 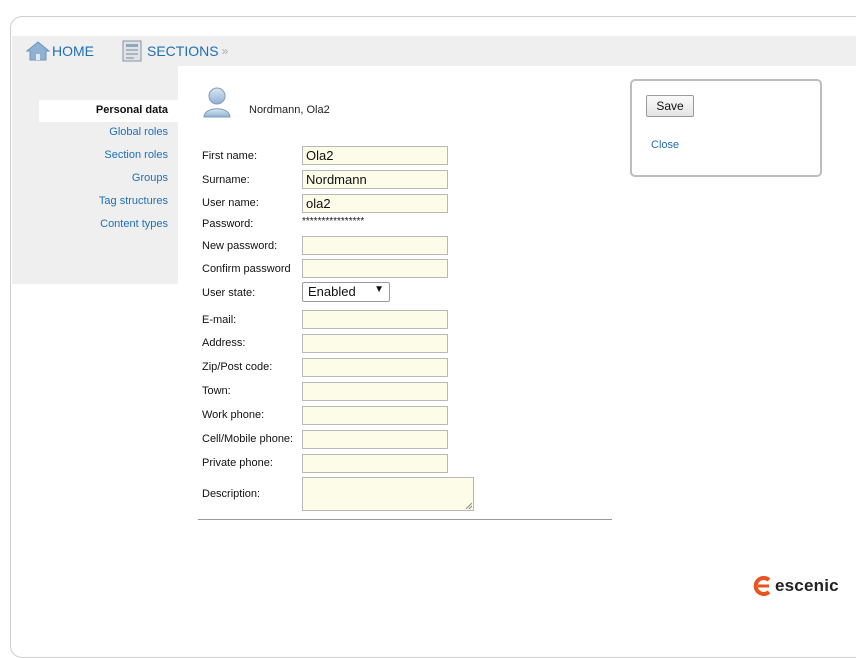 What do you see at coordinates (224, 343) in the screenshot?
I see `address-label: Address:` at bounding box center [224, 343].